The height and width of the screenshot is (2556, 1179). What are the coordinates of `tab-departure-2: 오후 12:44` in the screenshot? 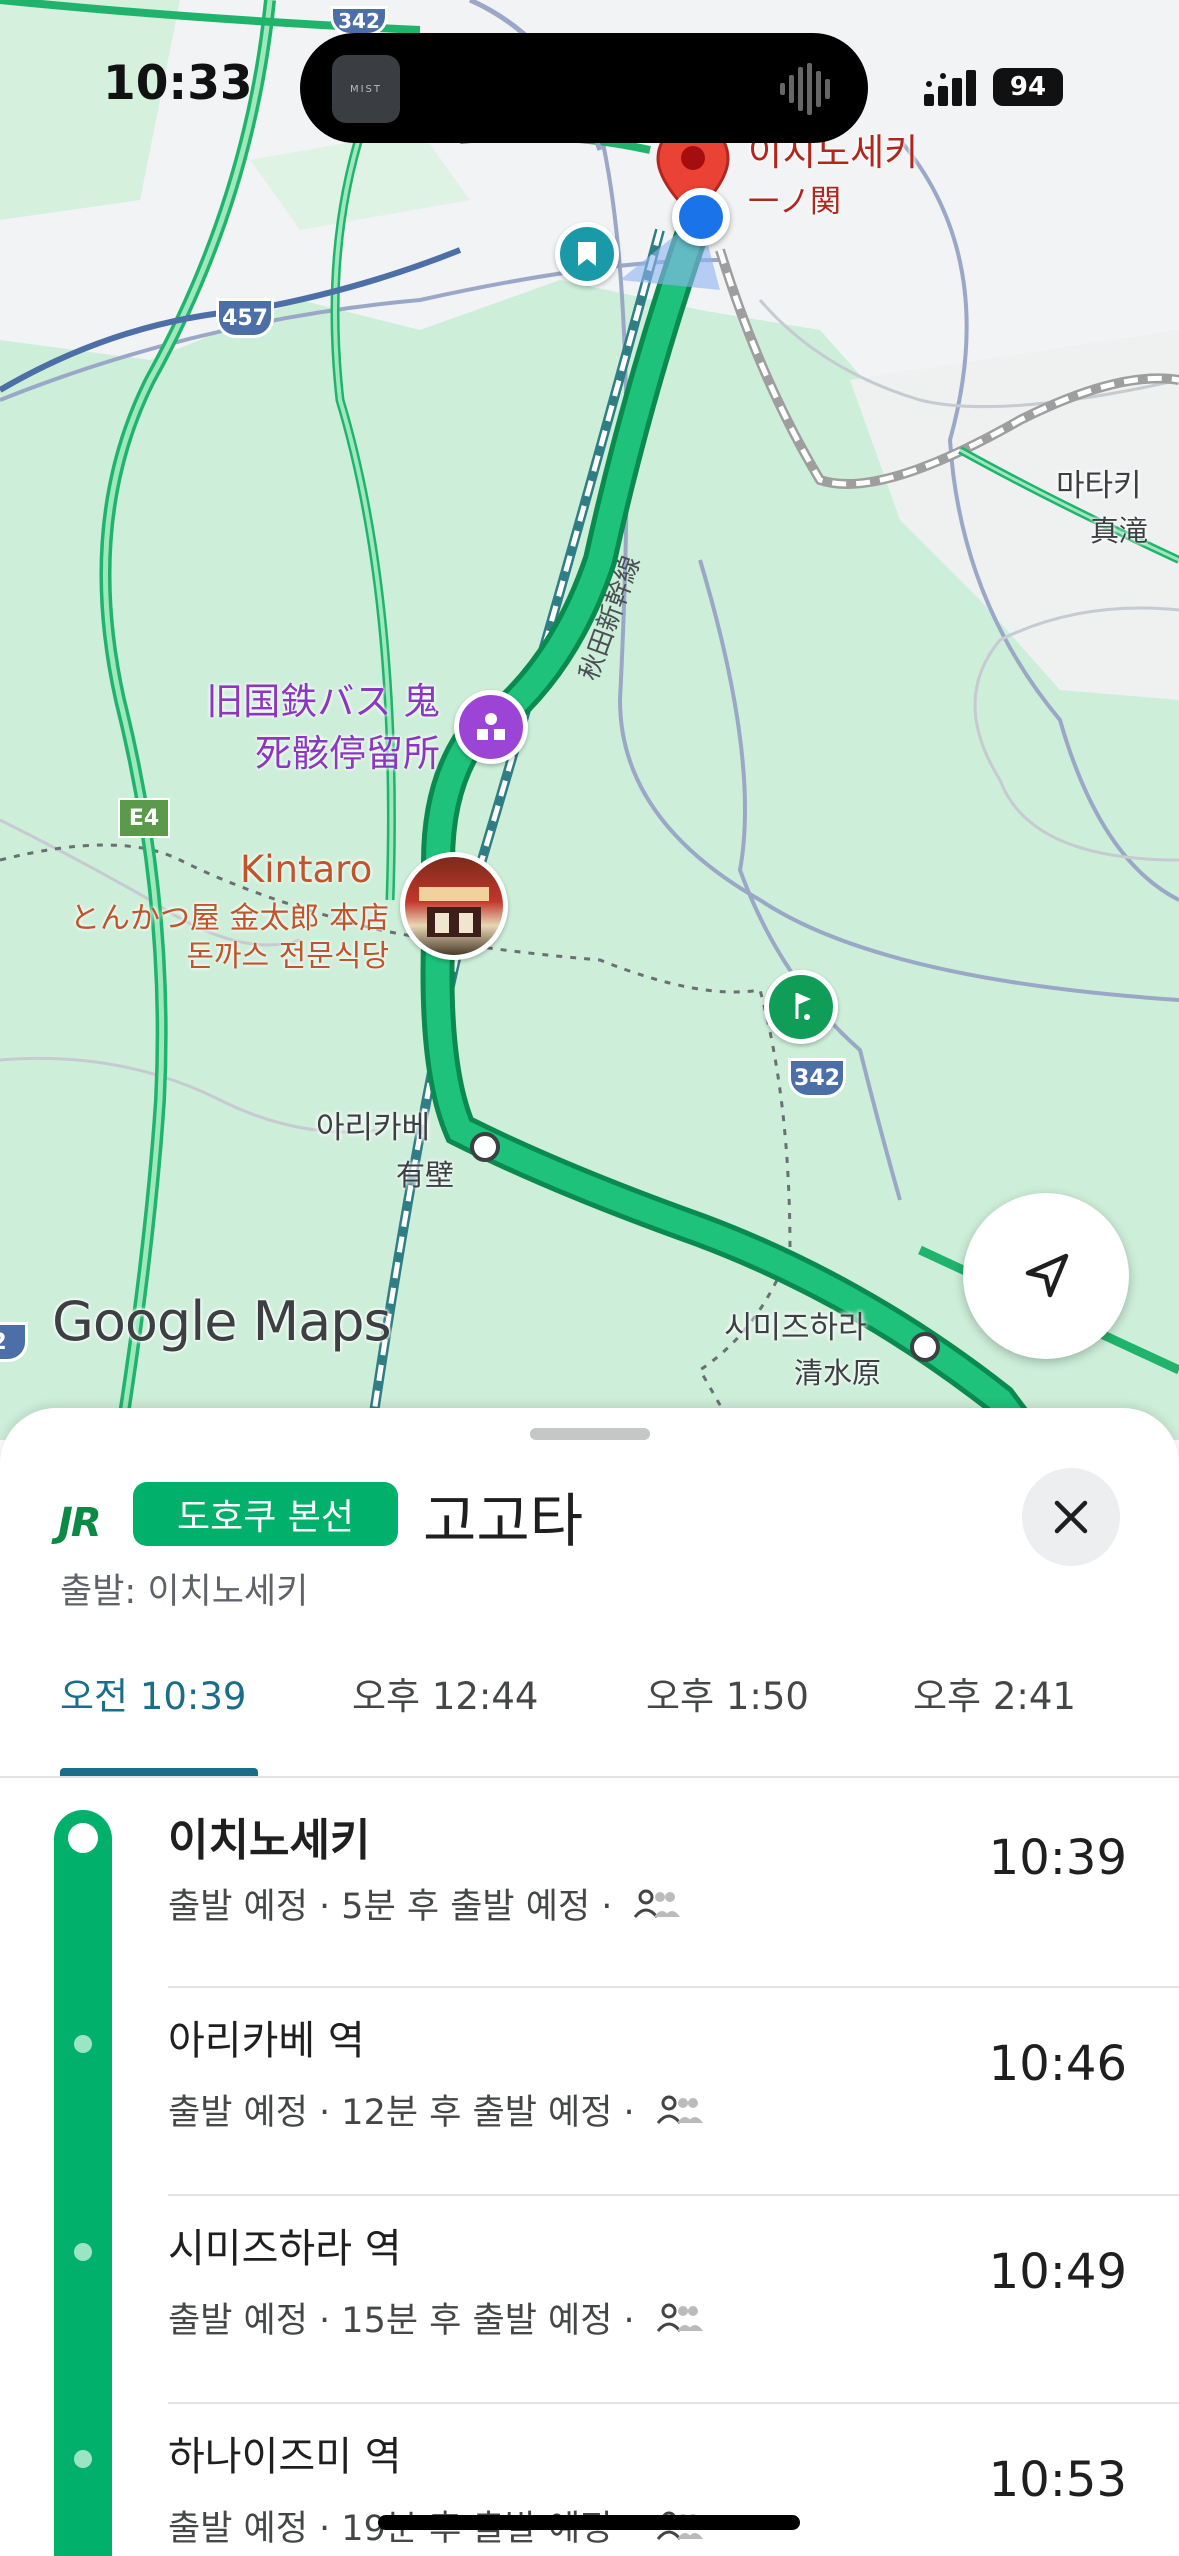 It's located at (445, 1693).